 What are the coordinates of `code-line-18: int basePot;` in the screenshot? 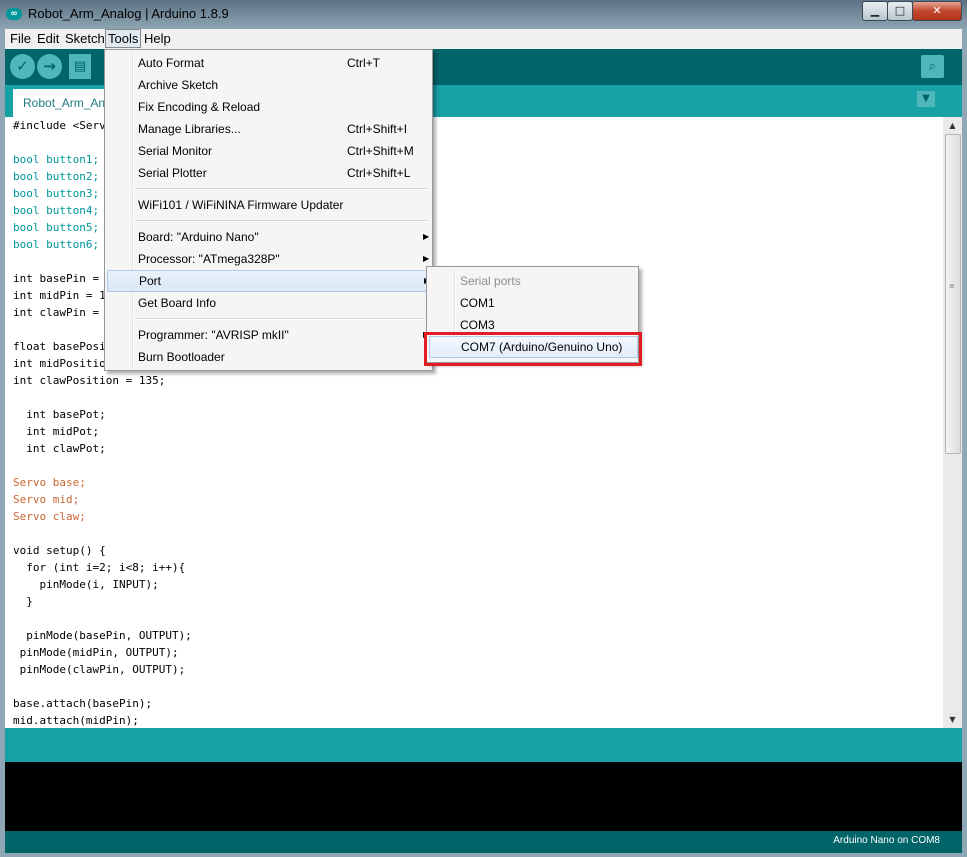 It's located at (59, 414).